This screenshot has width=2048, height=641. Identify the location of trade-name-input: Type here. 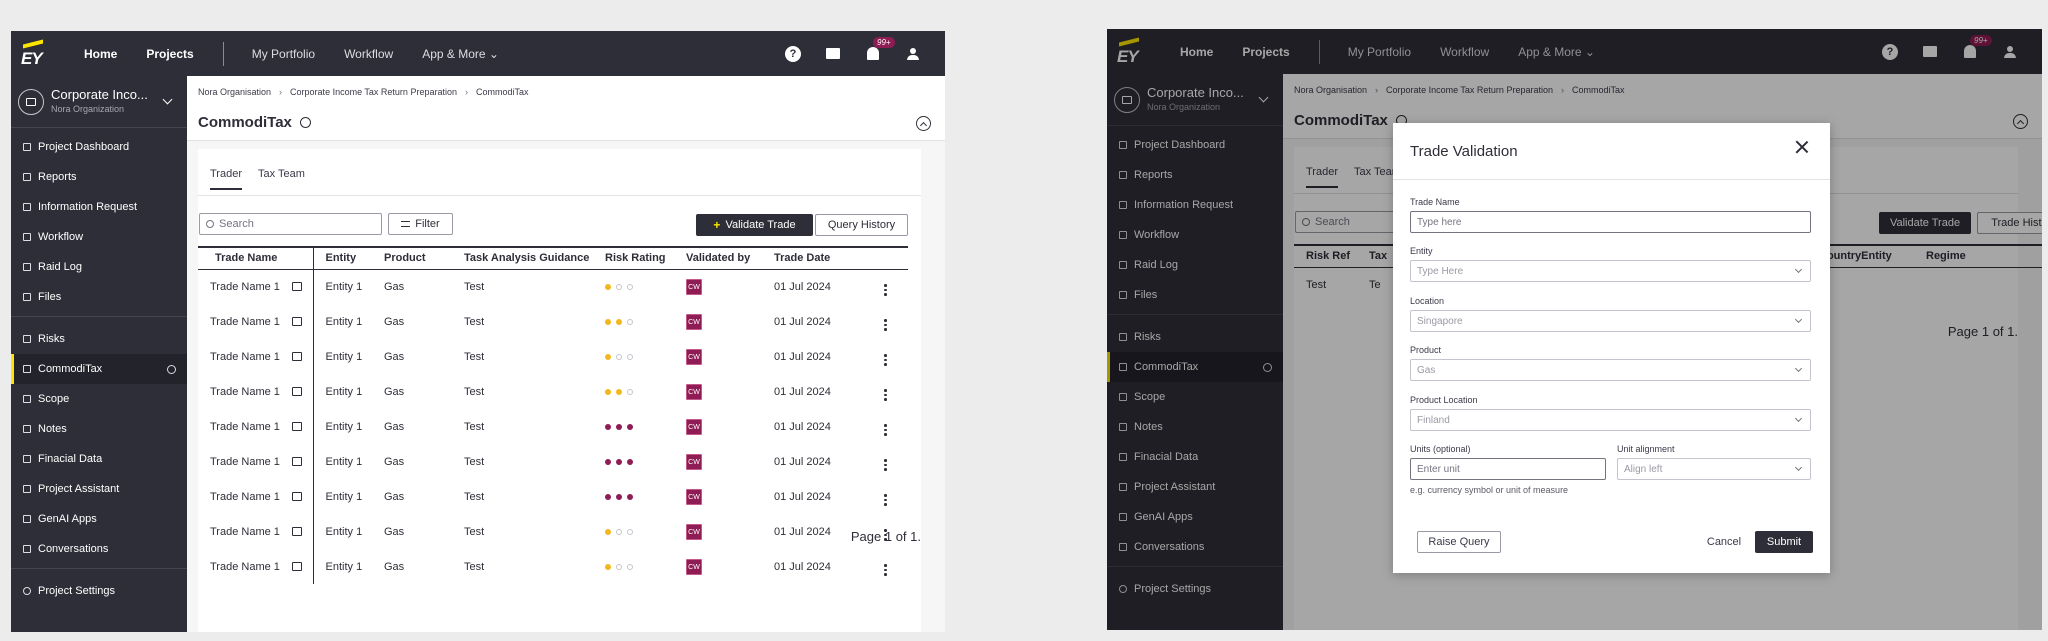
(1610, 222).